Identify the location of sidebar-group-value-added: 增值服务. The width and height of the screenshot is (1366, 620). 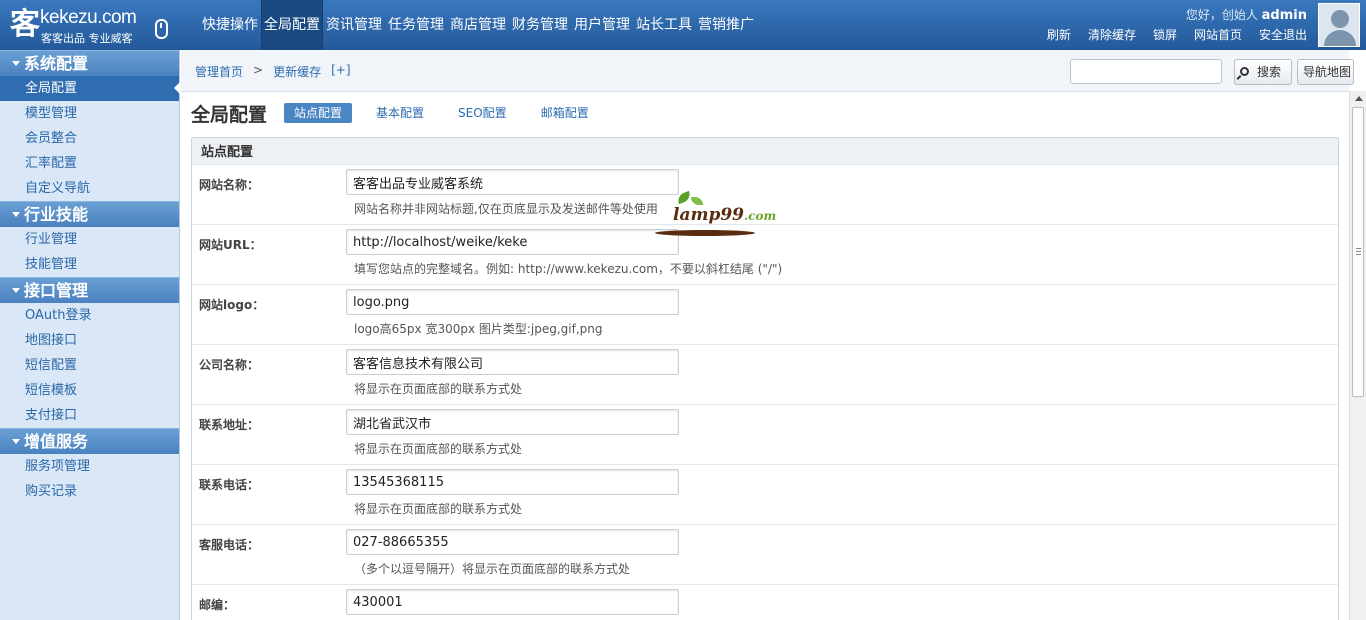
(89, 441).